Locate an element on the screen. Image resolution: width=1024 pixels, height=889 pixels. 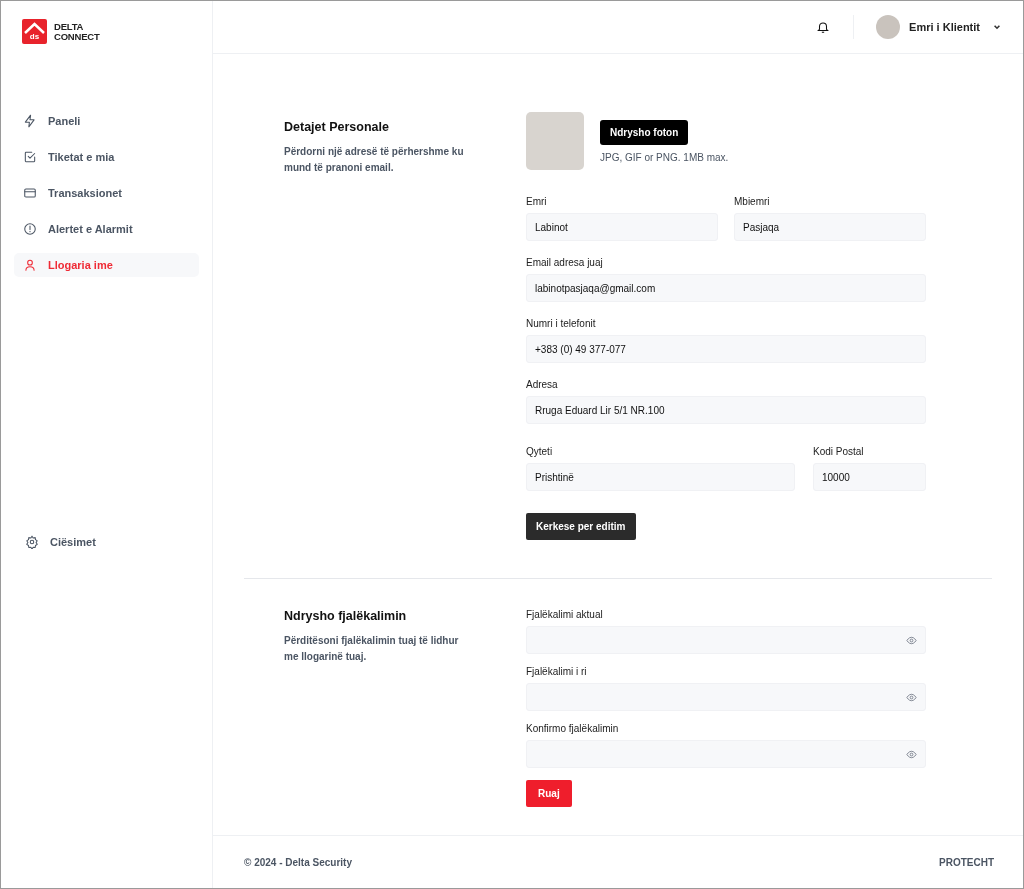
checkbox-icon is located at coordinates (30, 157).